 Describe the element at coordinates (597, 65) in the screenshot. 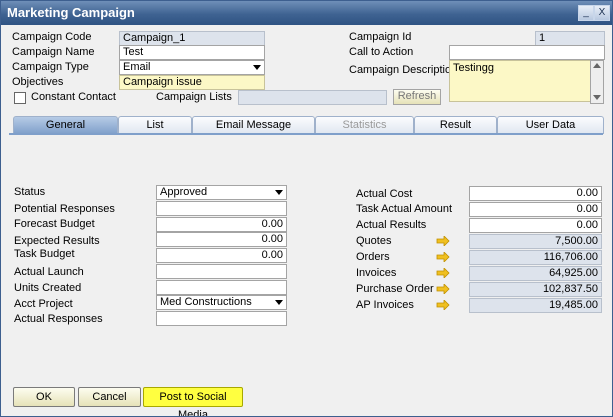

I see `scroll-up-icon` at that location.